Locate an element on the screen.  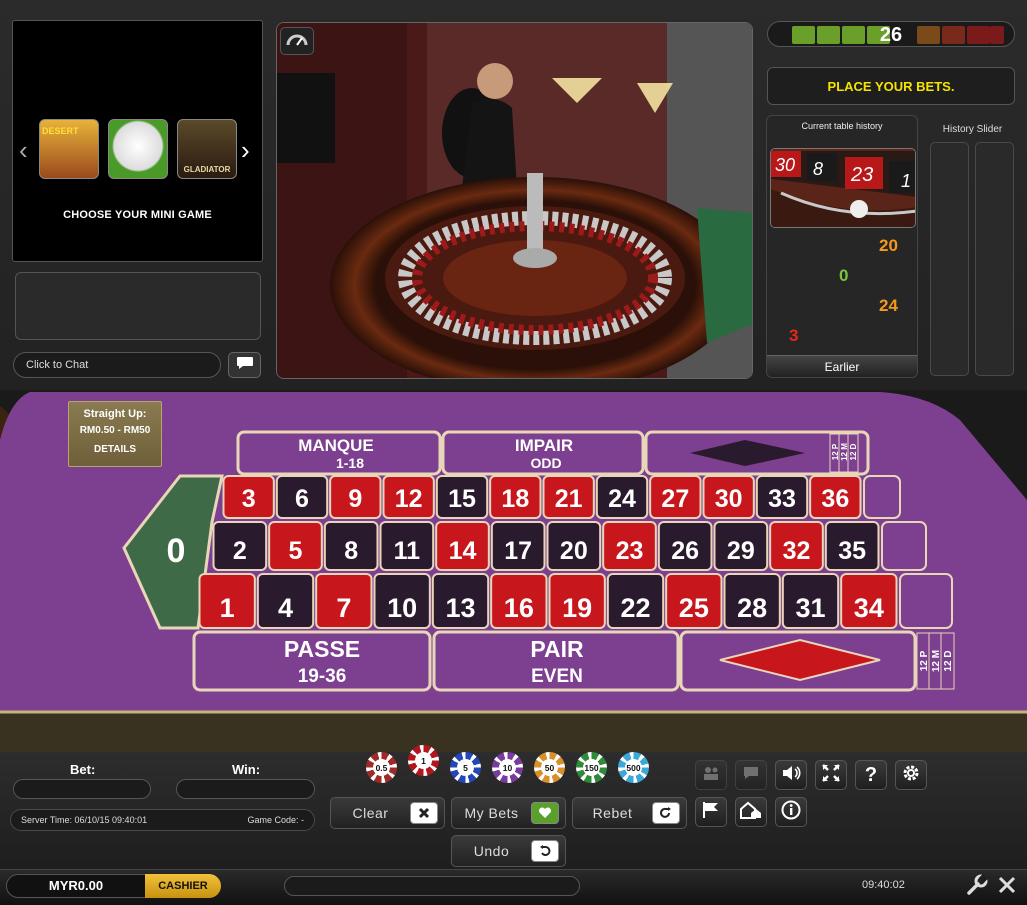
chevron-left-icon: ‹ is located at coordinates (23, 150).